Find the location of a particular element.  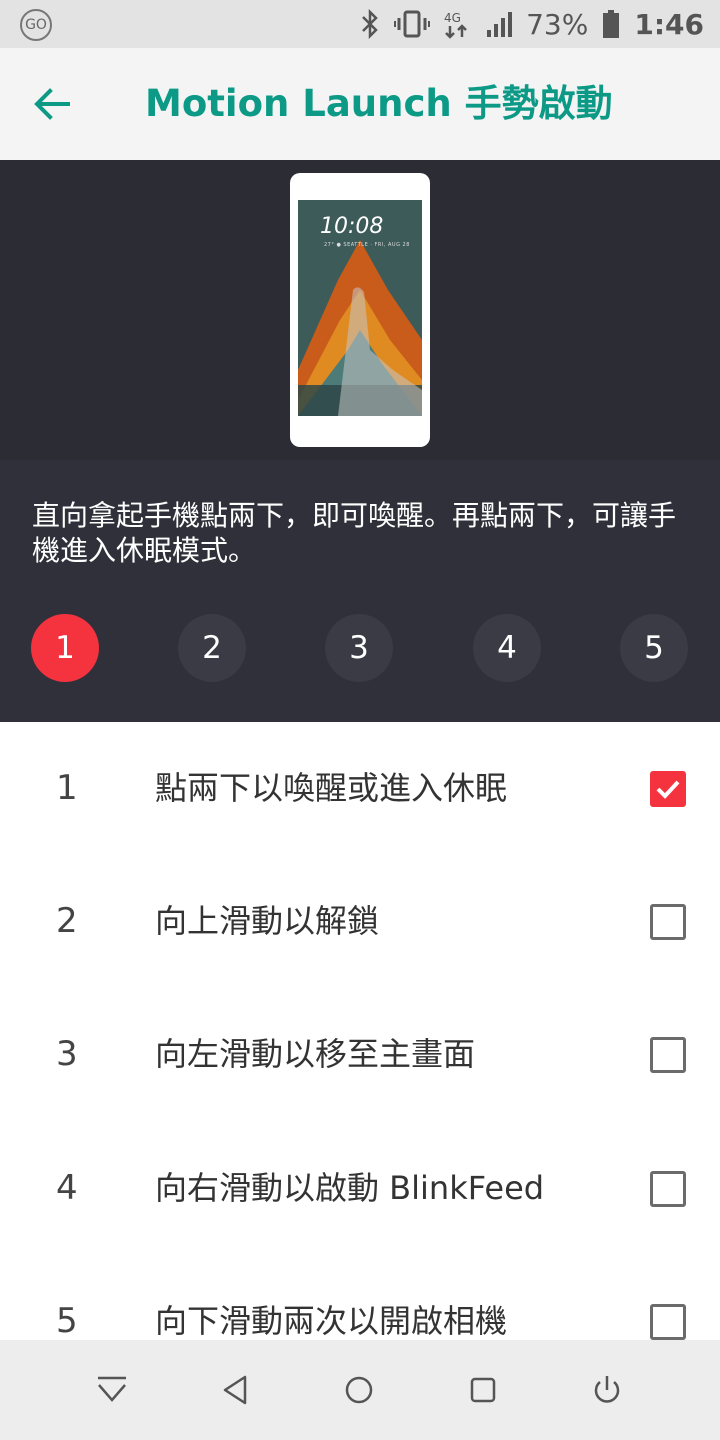

list-item: 3 向左滑動以移至主畫面 is located at coordinates (360, 1054).